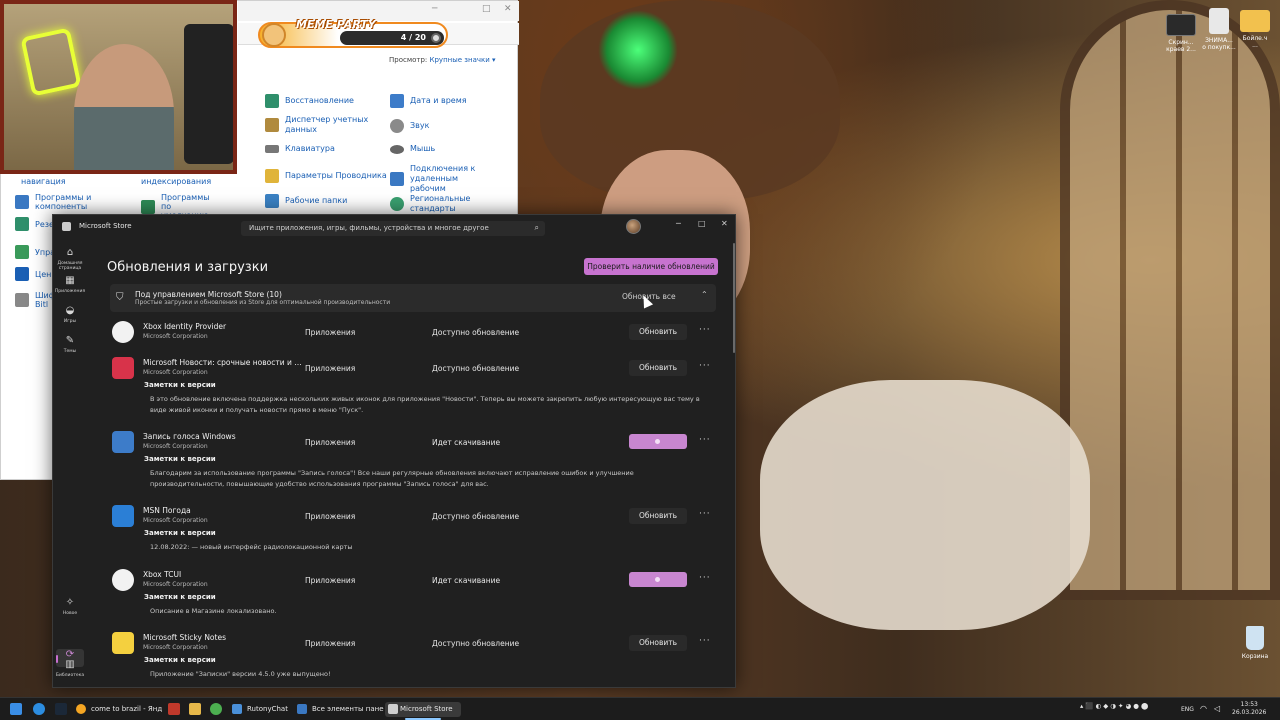  I want to click on edge-icon, so click(39, 709).